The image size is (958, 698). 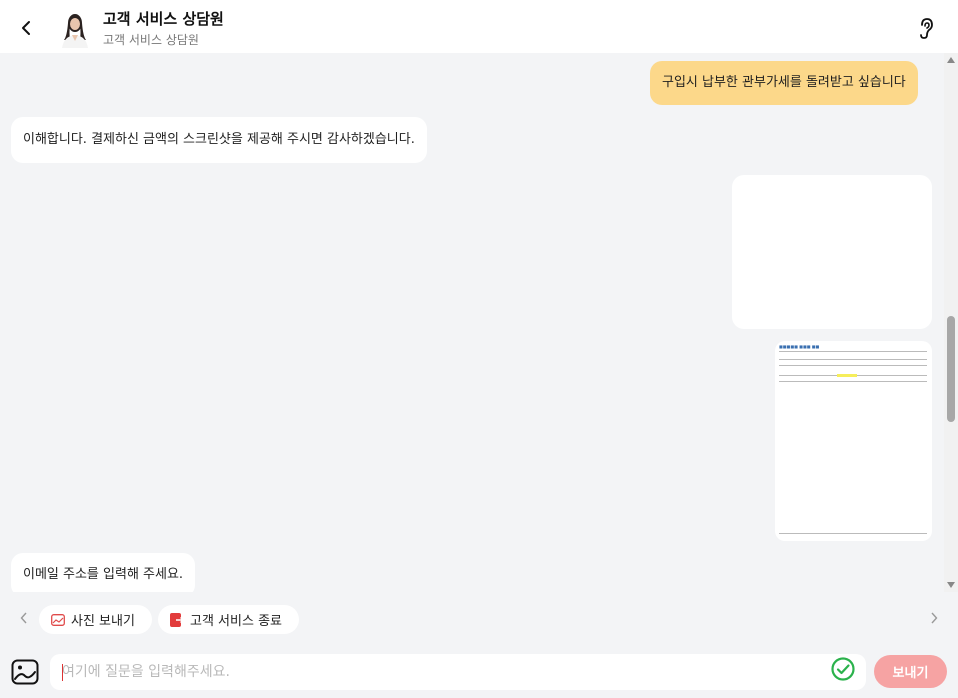 What do you see at coordinates (151, 40) in the screenshot?
I see `agent-subtitle: 고객 서비스 상담원` at bounding box center [151, 40].